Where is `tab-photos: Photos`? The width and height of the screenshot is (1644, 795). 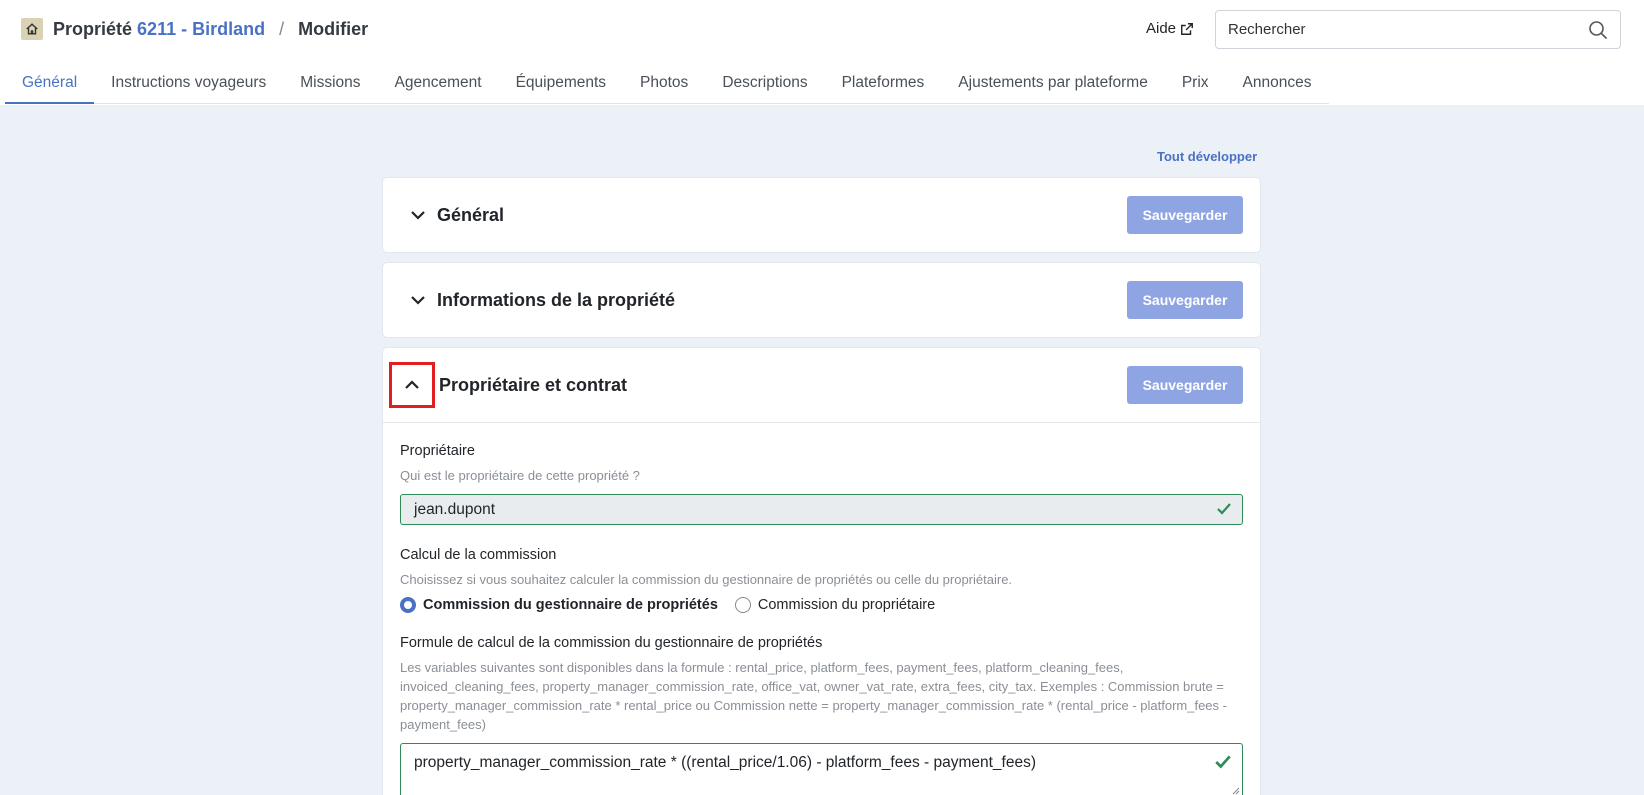 tab-photos: Photos is located at coordinates (664, 84).